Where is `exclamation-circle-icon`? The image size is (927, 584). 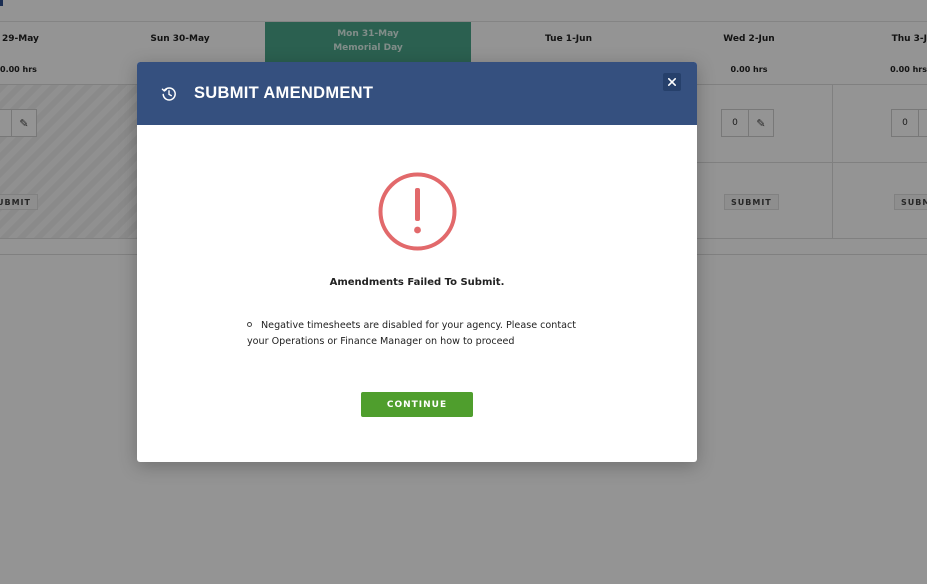
exclamation-circle-icon is located at coordinates (417, 211).